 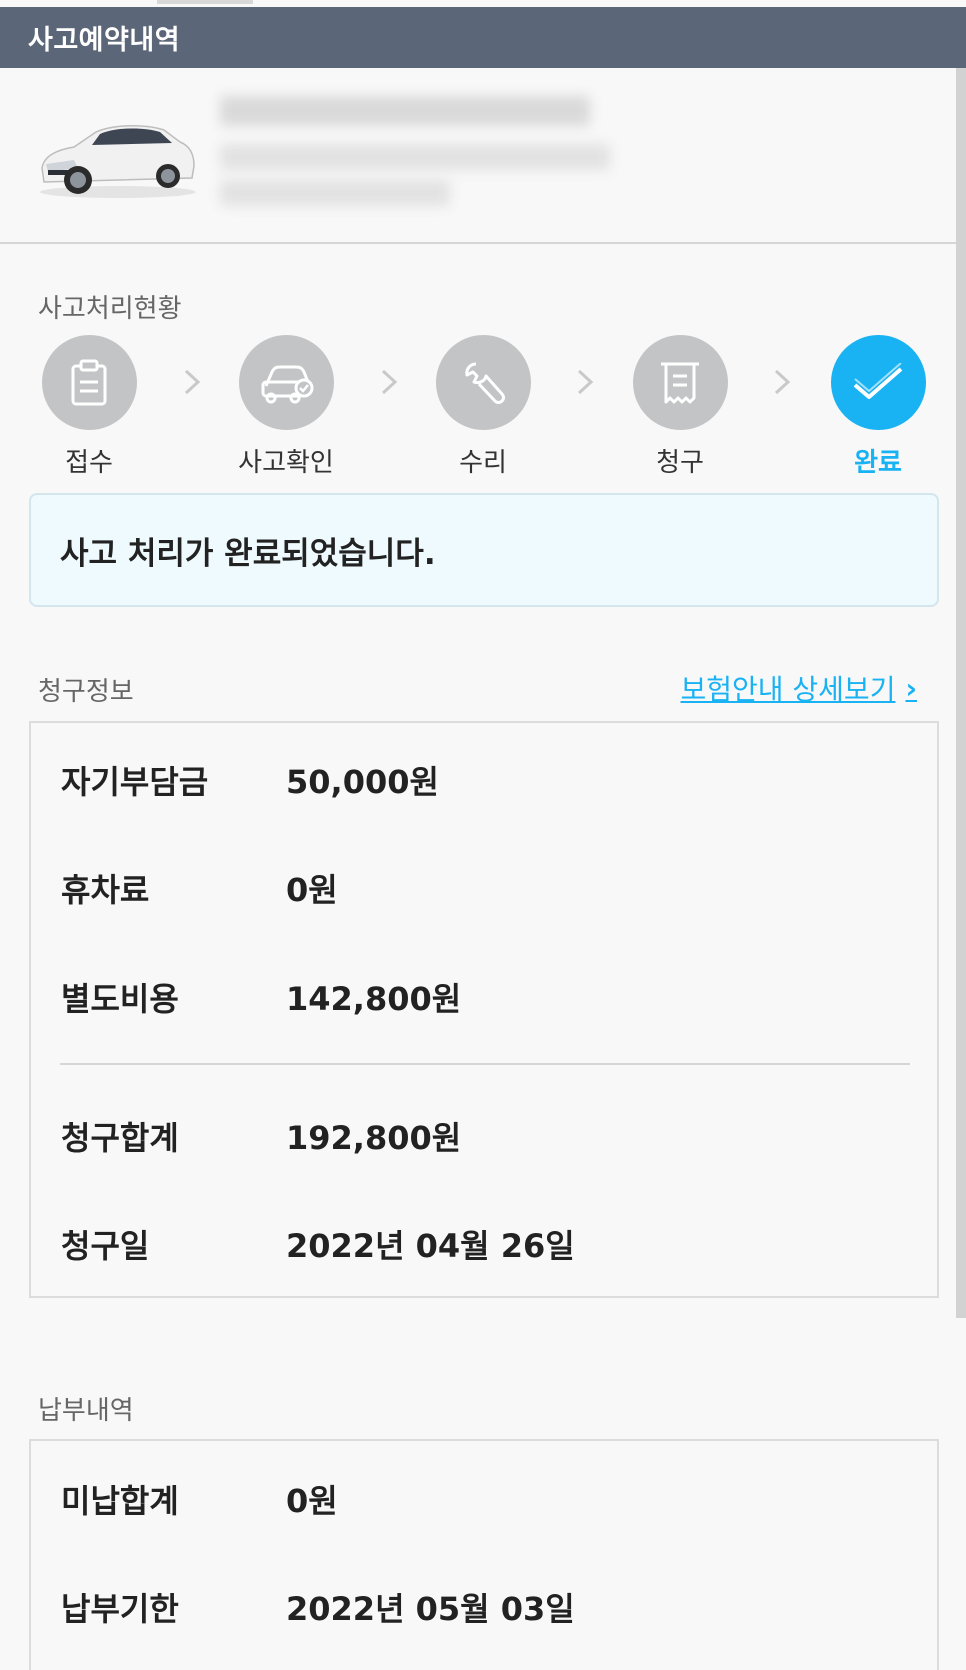 What do you see at coordinates (261, 997) in the screenshot?
I see `billing-row: 별도비용 142,800원` at bounding box center [261, 997].